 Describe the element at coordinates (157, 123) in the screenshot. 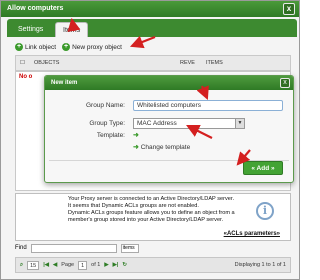

I see `group-type-value: MAC Address` at that location.